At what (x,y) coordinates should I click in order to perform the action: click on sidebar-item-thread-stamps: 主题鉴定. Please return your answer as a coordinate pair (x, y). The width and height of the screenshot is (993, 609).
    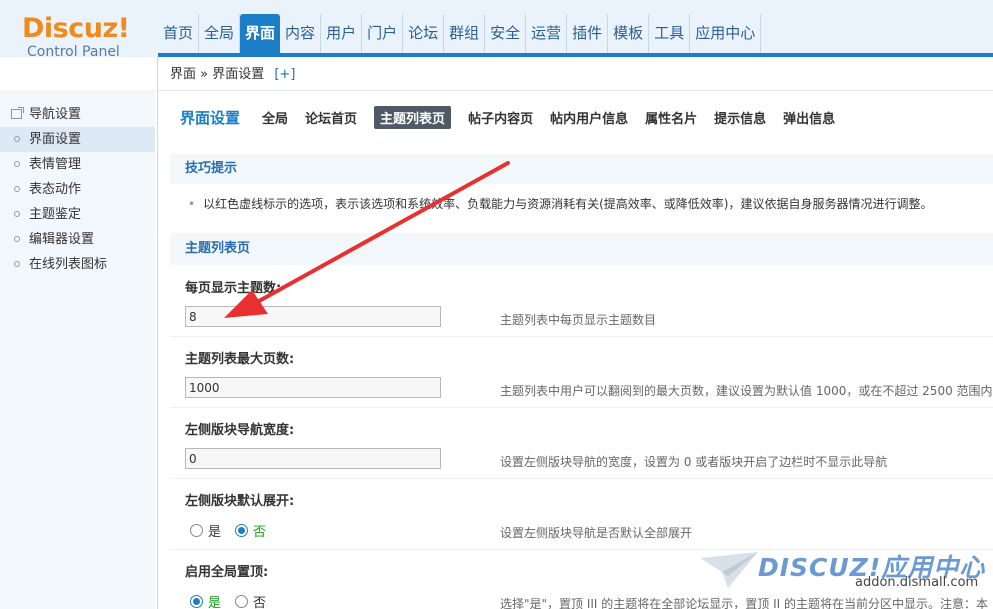
    Looking at the image, I should click on (77, 214).